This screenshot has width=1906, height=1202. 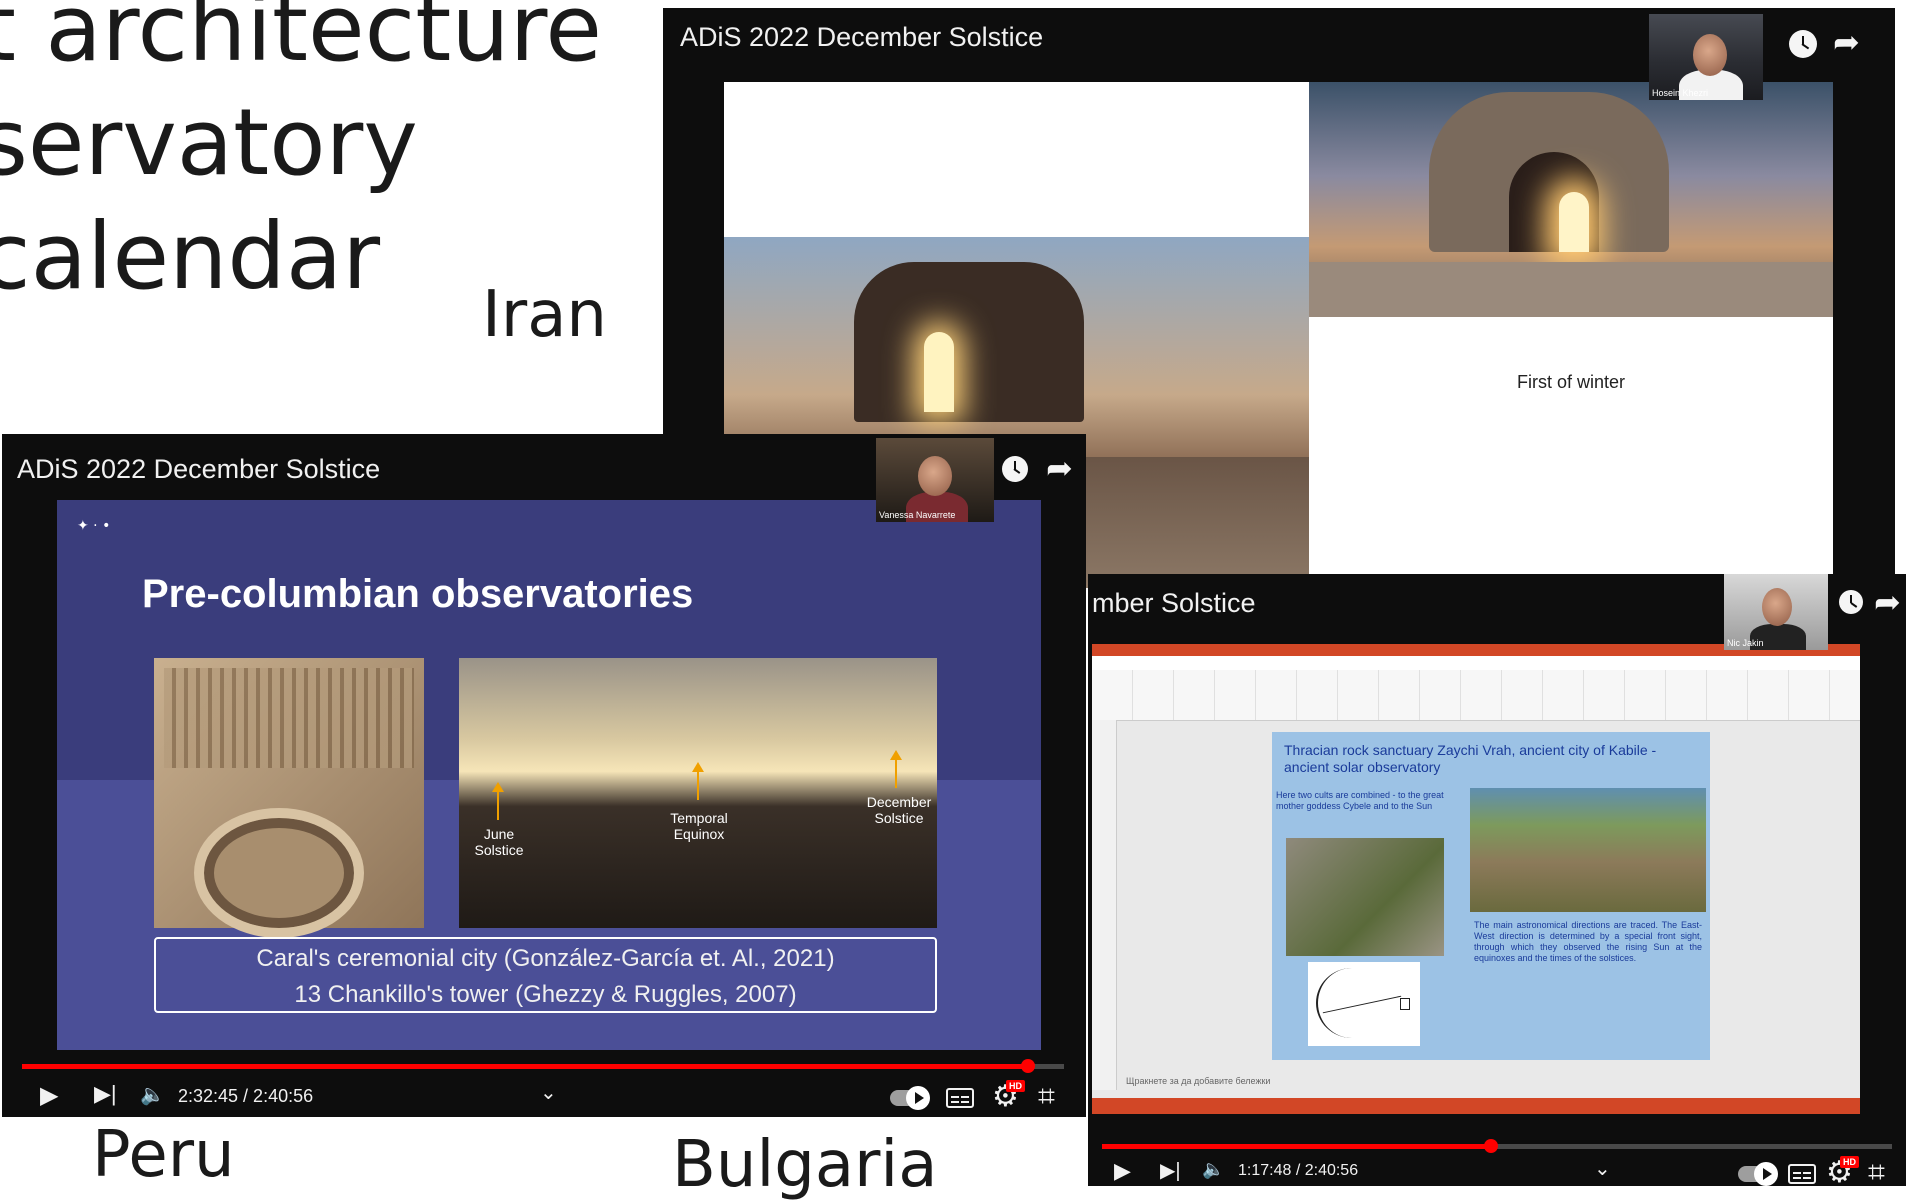 What do you see at coordinates (899, 810) in the screenshot?
I see `label-december-solstice: December Solstice` at bounding box center [899, 810].